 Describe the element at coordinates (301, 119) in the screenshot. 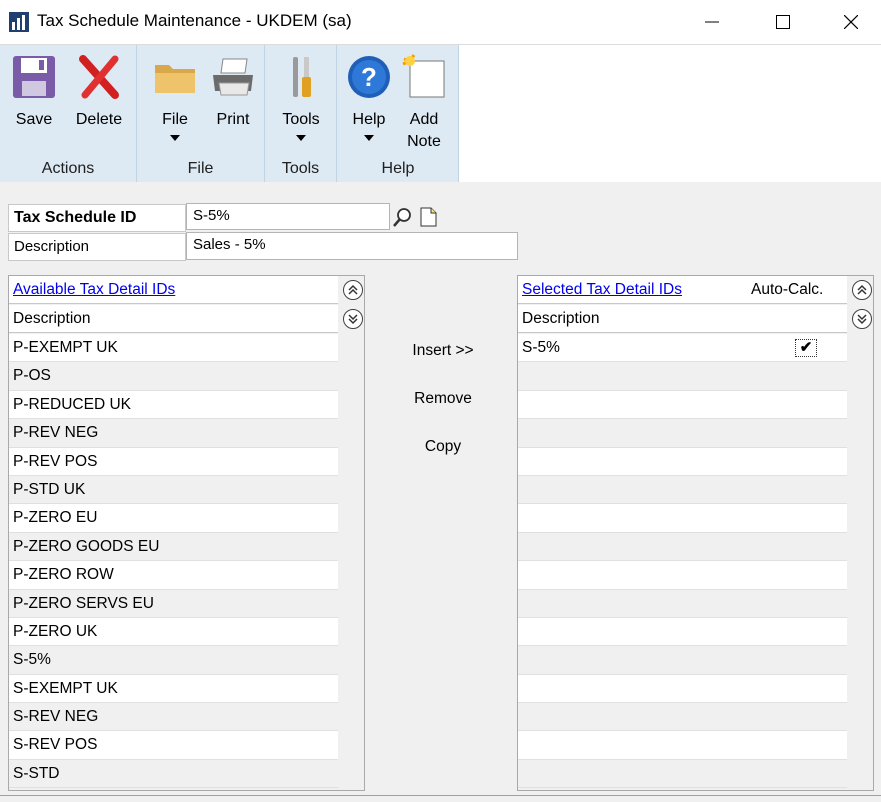

I see `tools-label: Tools` at that location.